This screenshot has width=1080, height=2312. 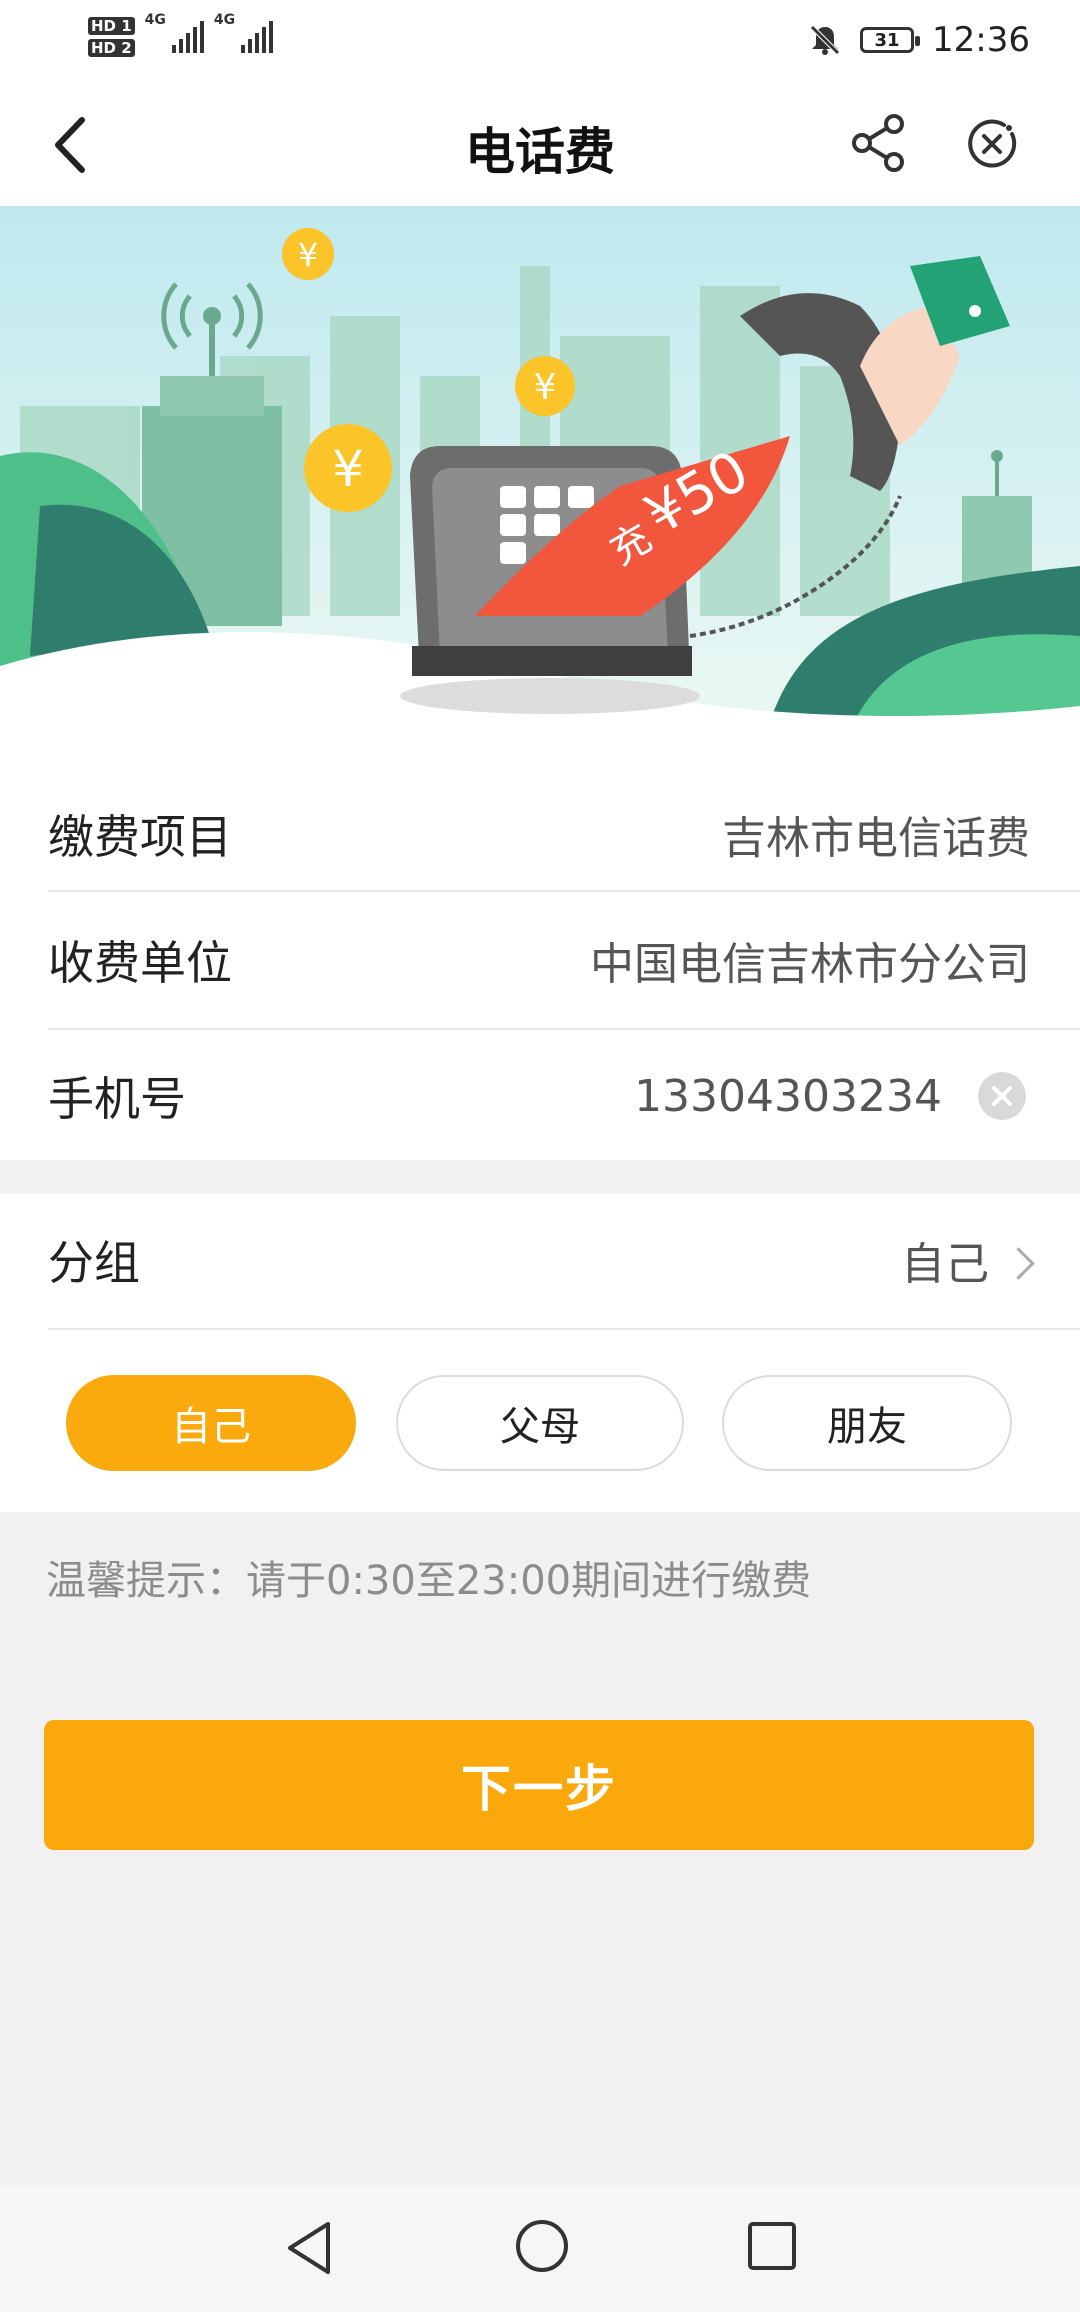 I want to click on payment-item-row: 缴费项目 吉林市电信话费, so click(x=564, y=834).